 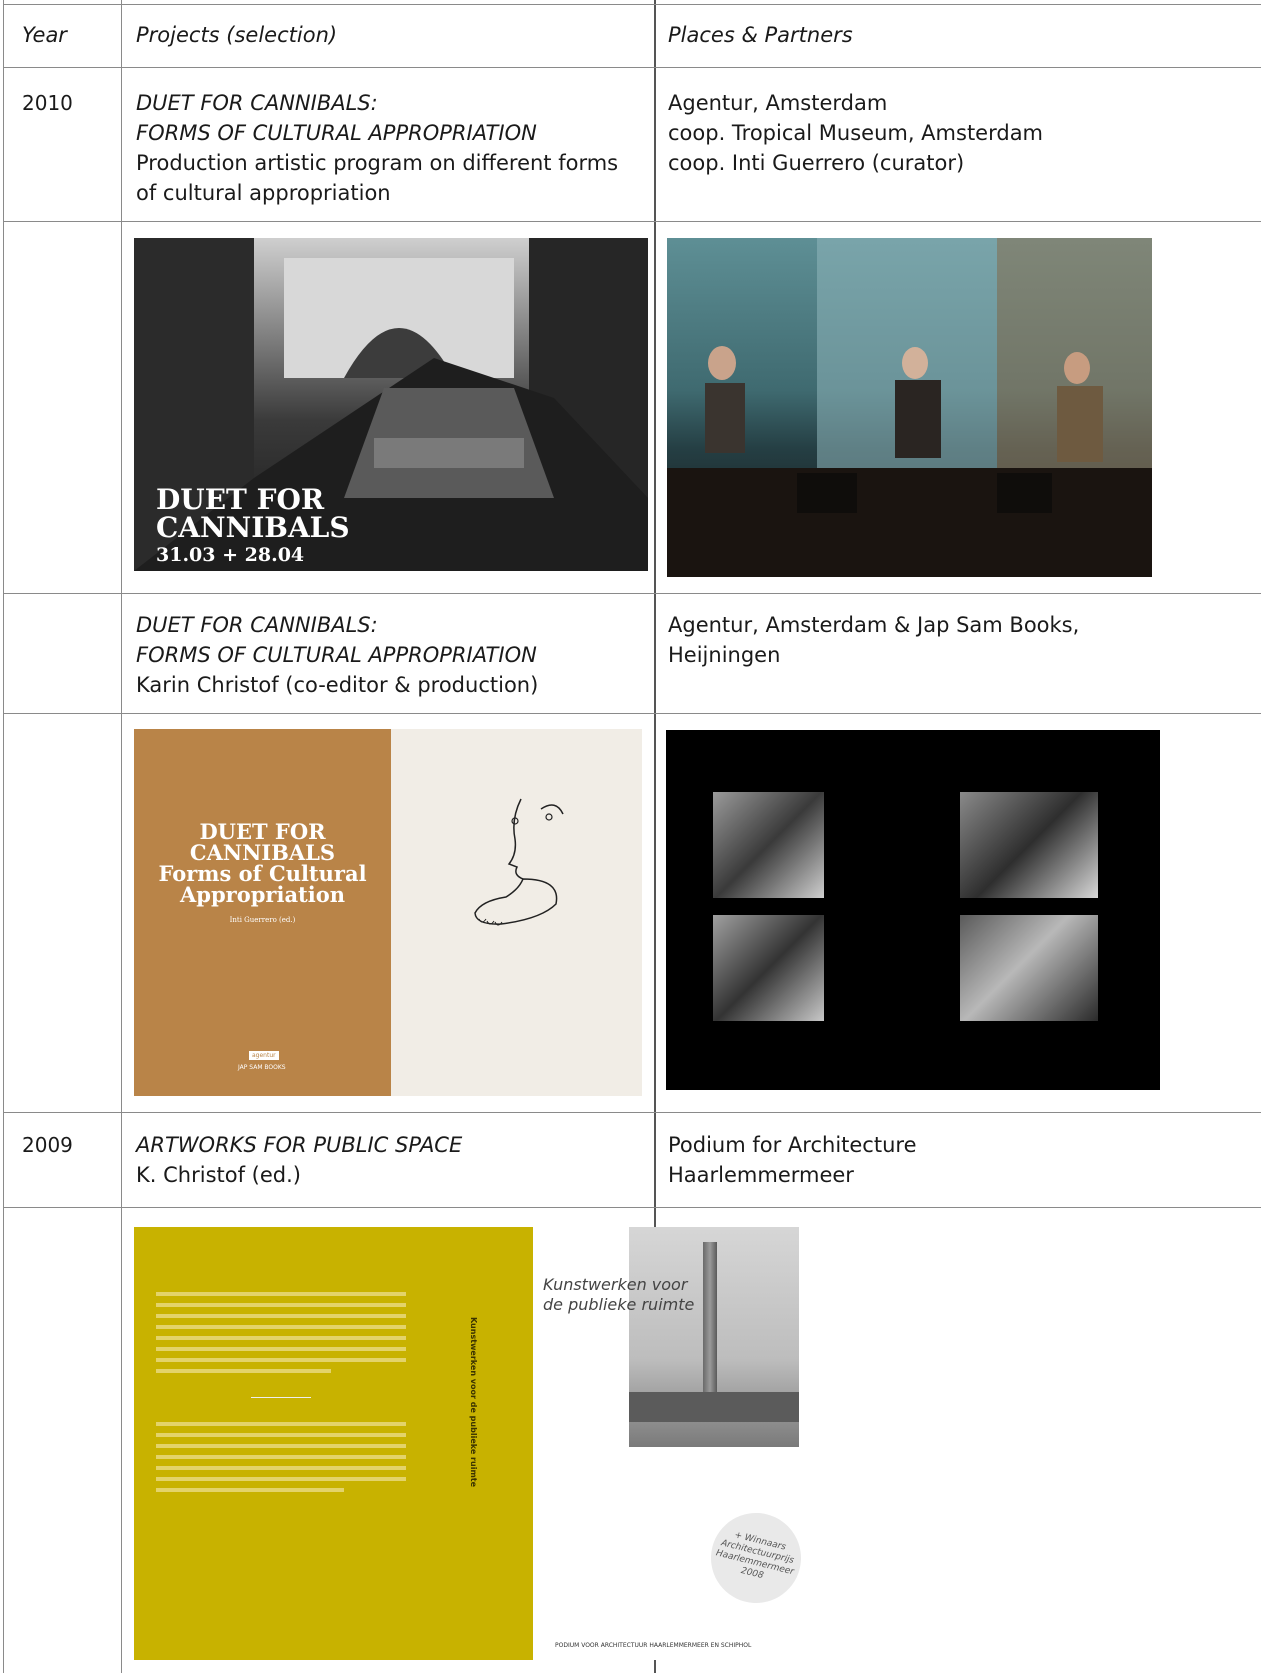 I want to click on book-title-line1: DUET FOR CANNIBALS:, so click(x=257, y=625).